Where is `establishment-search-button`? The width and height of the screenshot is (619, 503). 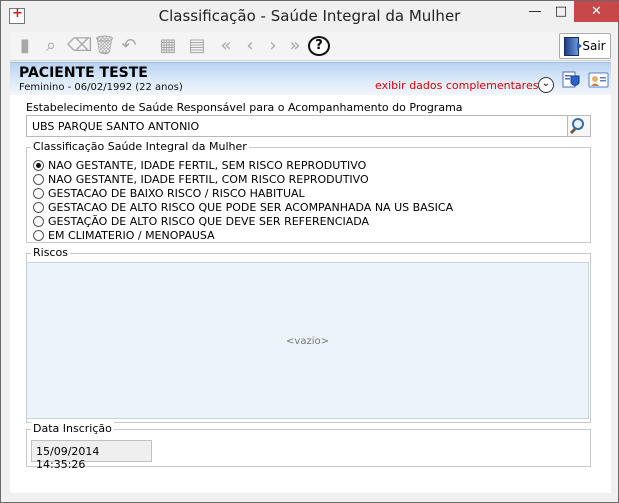
establishment-search-button is located at coordinates (578, 126).